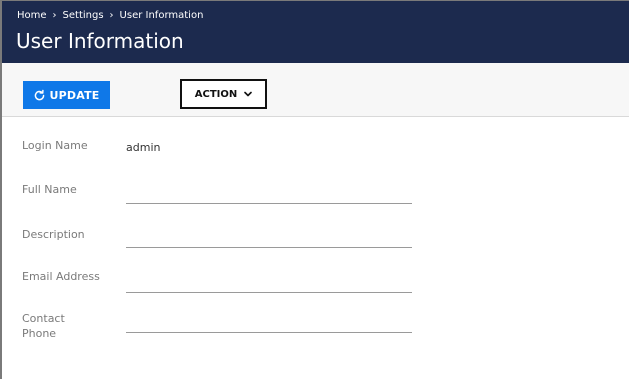 The width and height of the screenshot is (629, 379). I want to click on full-name-label: Full Name, so click(49, 189).